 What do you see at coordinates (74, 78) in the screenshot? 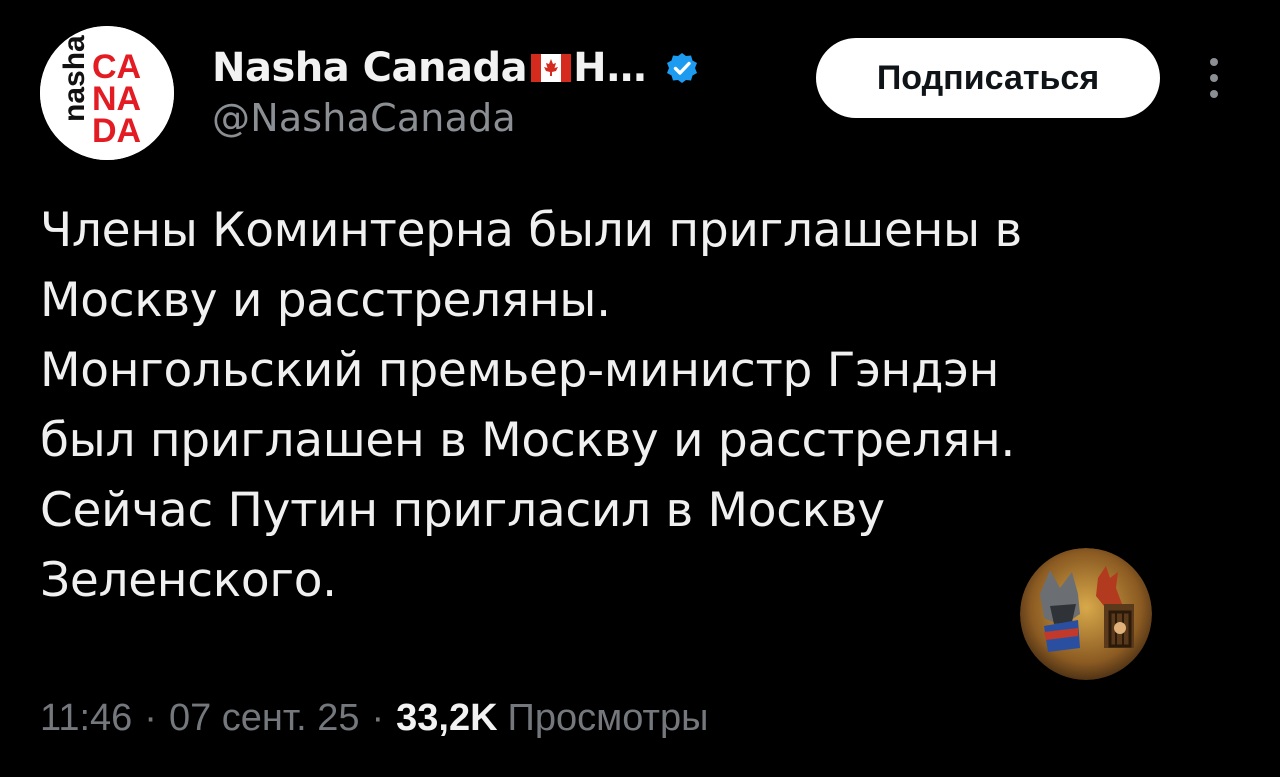
I see `avatar-side-text: nasha` at bounding box center [74, 78].